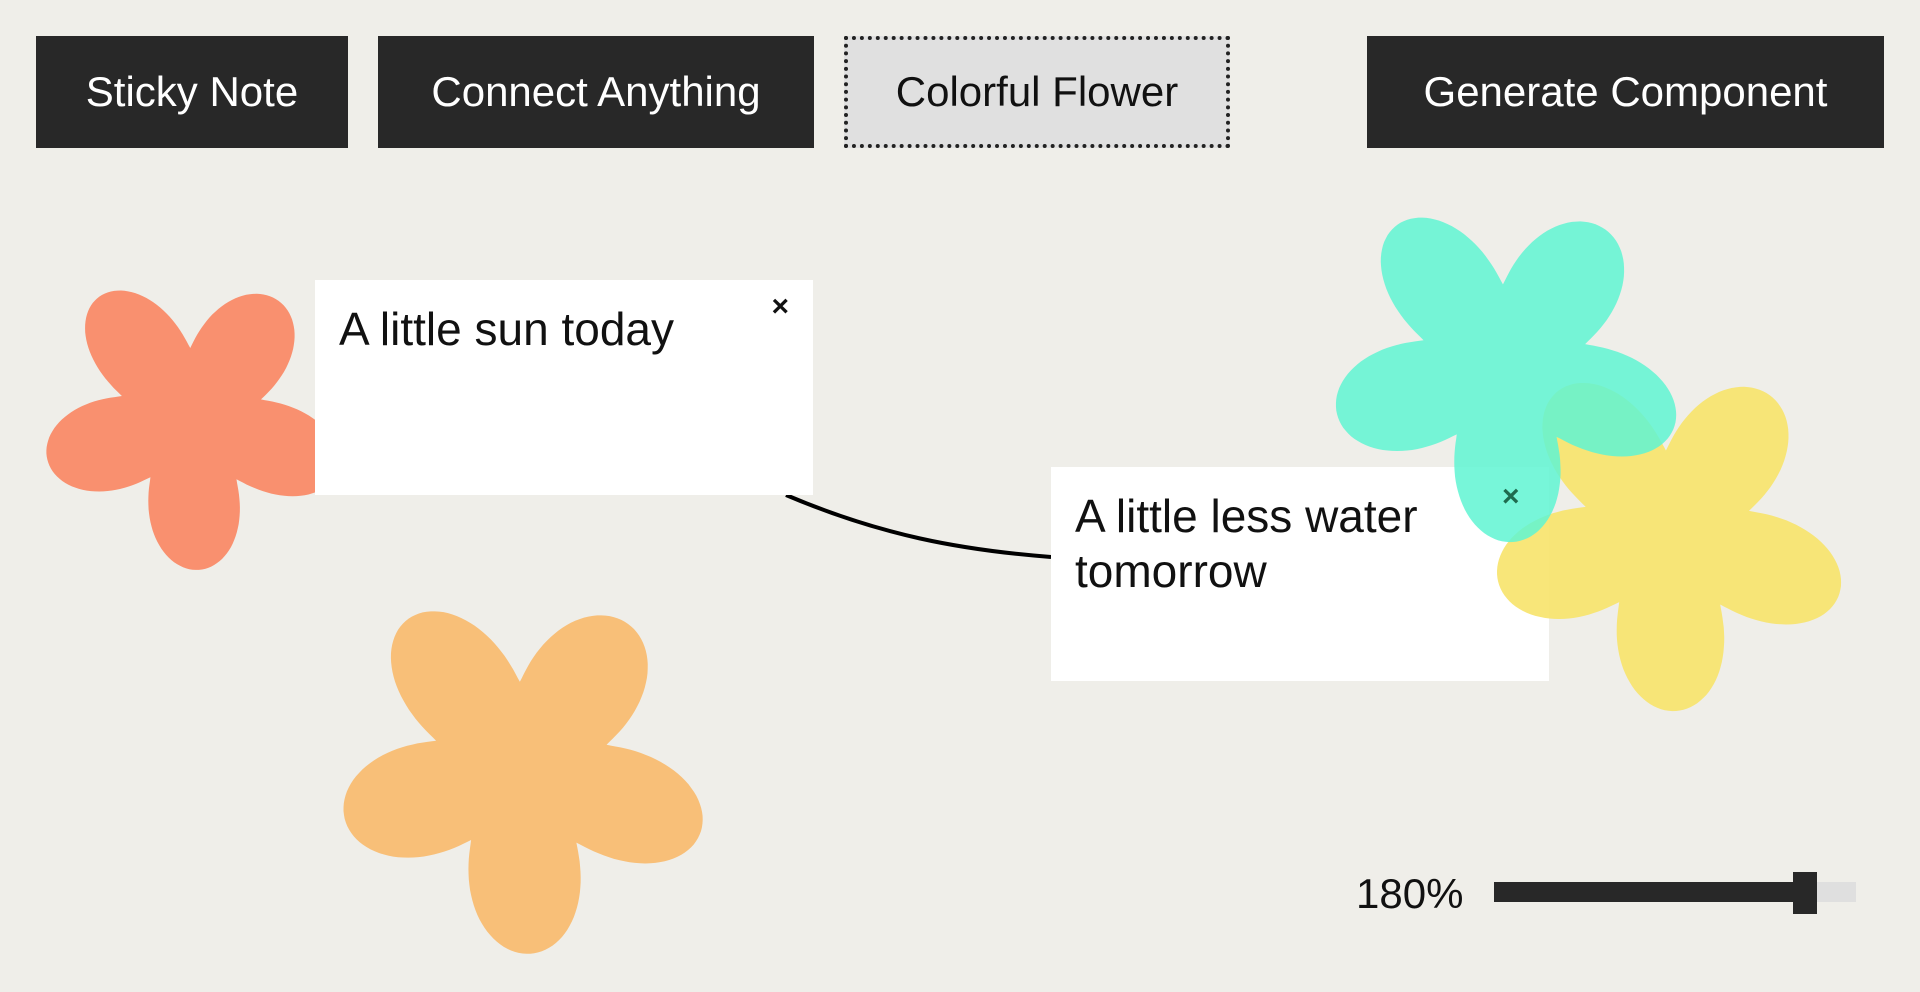 The image size is (1920, 992). What do you see at coordinates (1410, 893) in the screenshot?
I see `zoom-level-label: 180%` at bounding box center [1410, 893].